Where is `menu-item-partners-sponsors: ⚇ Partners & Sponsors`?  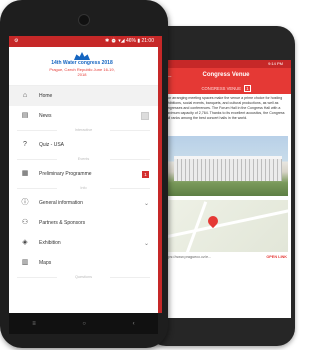 menu-item-partners-sponsors: ⚇ Partners & Sponsors is located at coordinates (83, 223).